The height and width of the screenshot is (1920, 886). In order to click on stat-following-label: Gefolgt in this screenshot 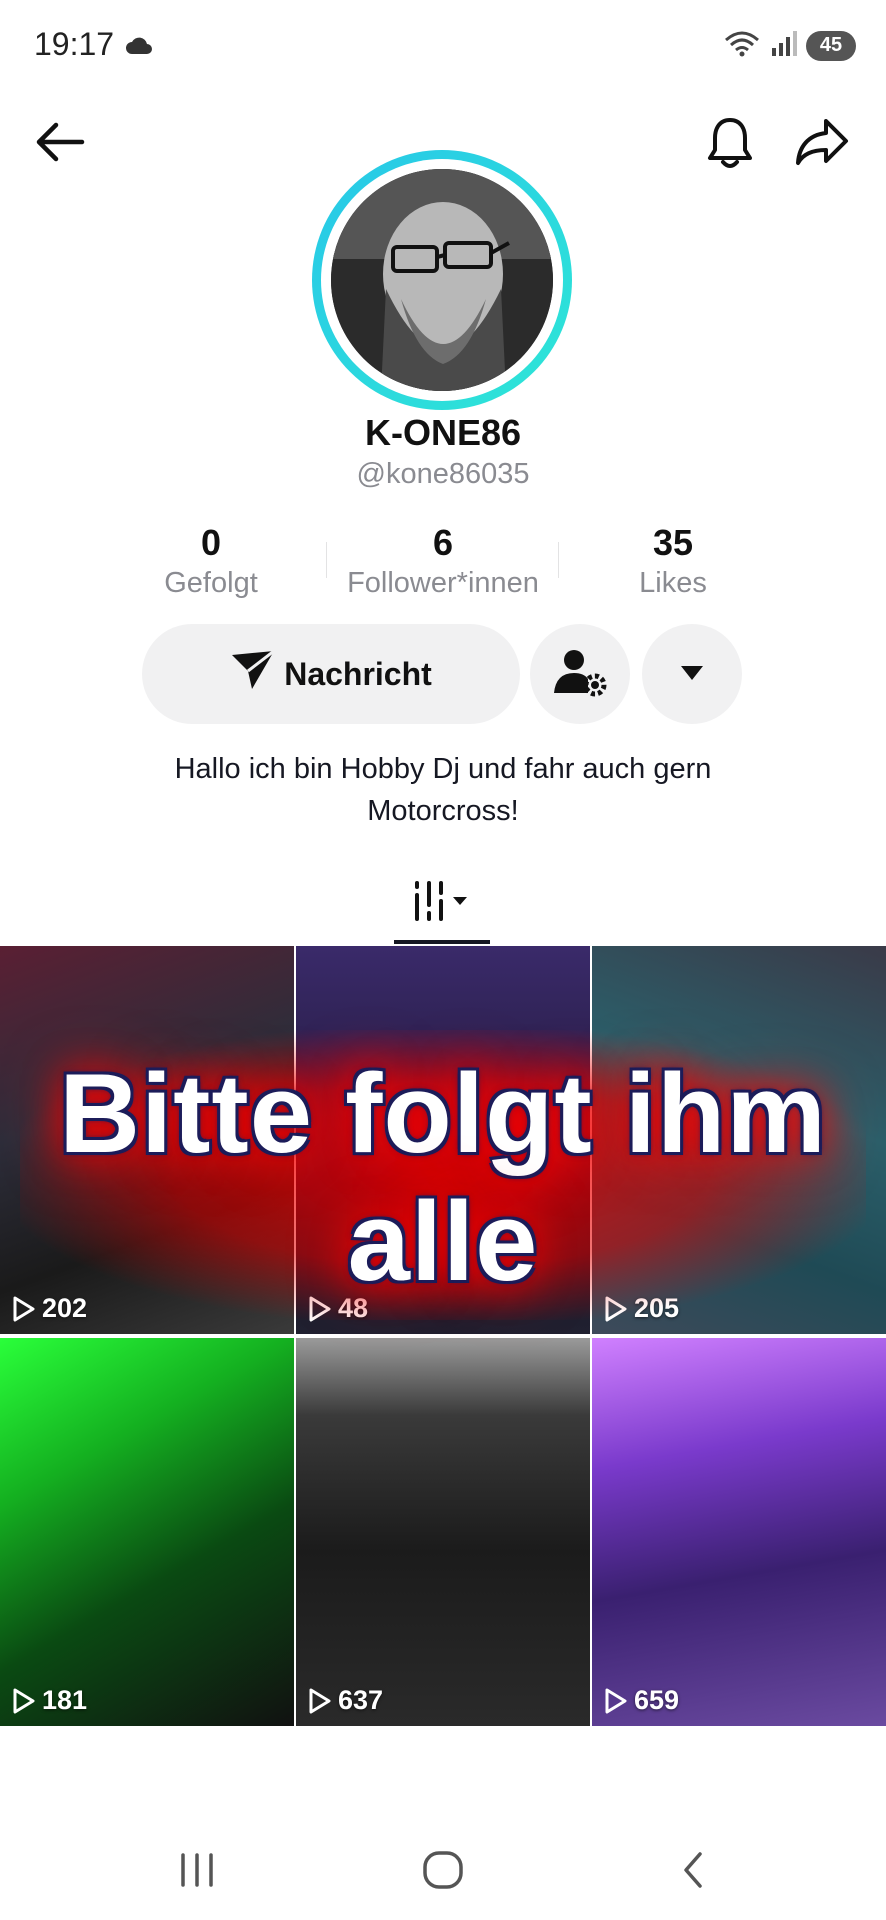, I will do `click(211, 583)`.